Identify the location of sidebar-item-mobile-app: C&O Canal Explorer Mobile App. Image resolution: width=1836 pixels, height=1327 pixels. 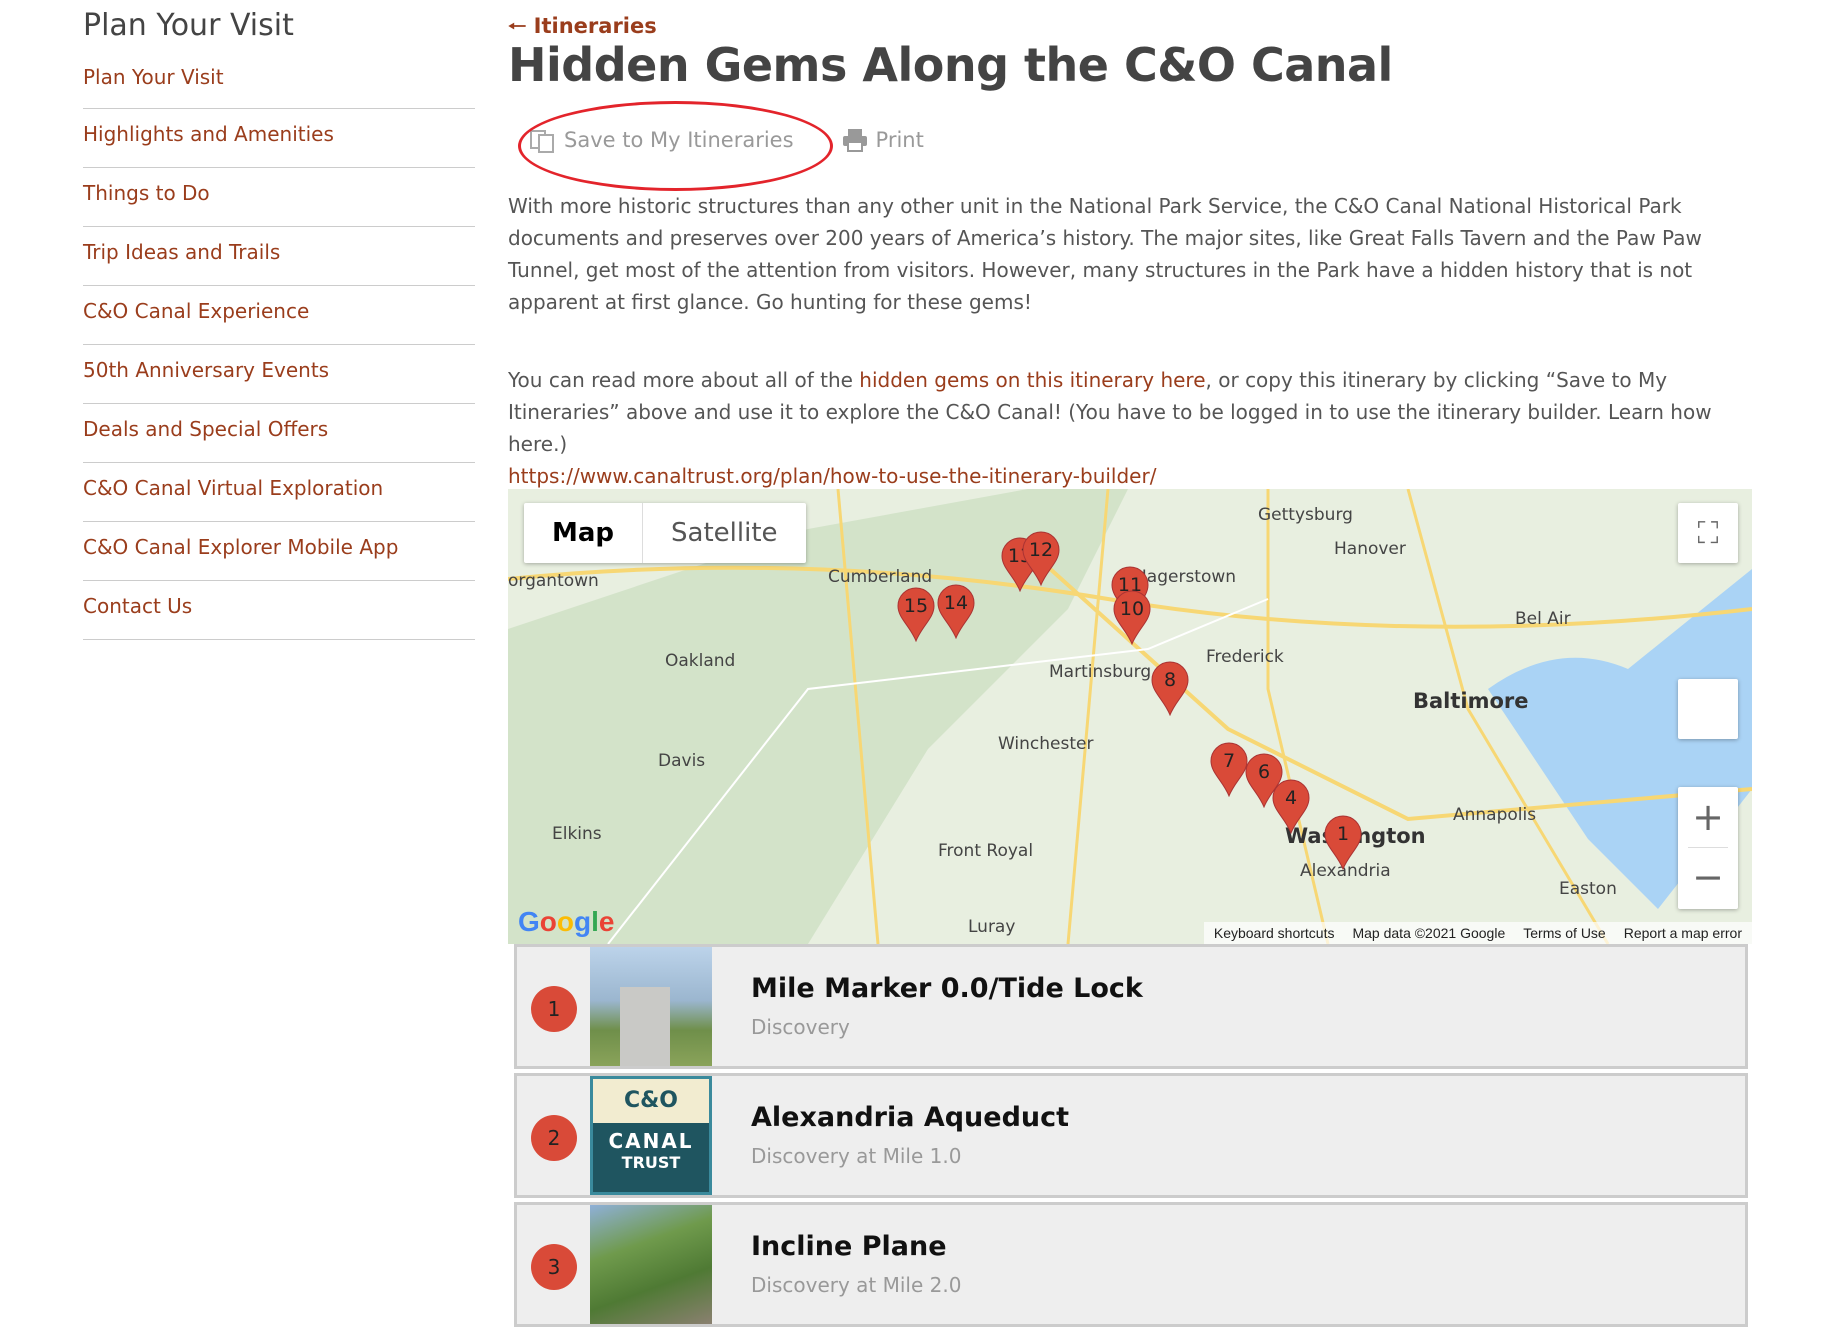
(279, 551).